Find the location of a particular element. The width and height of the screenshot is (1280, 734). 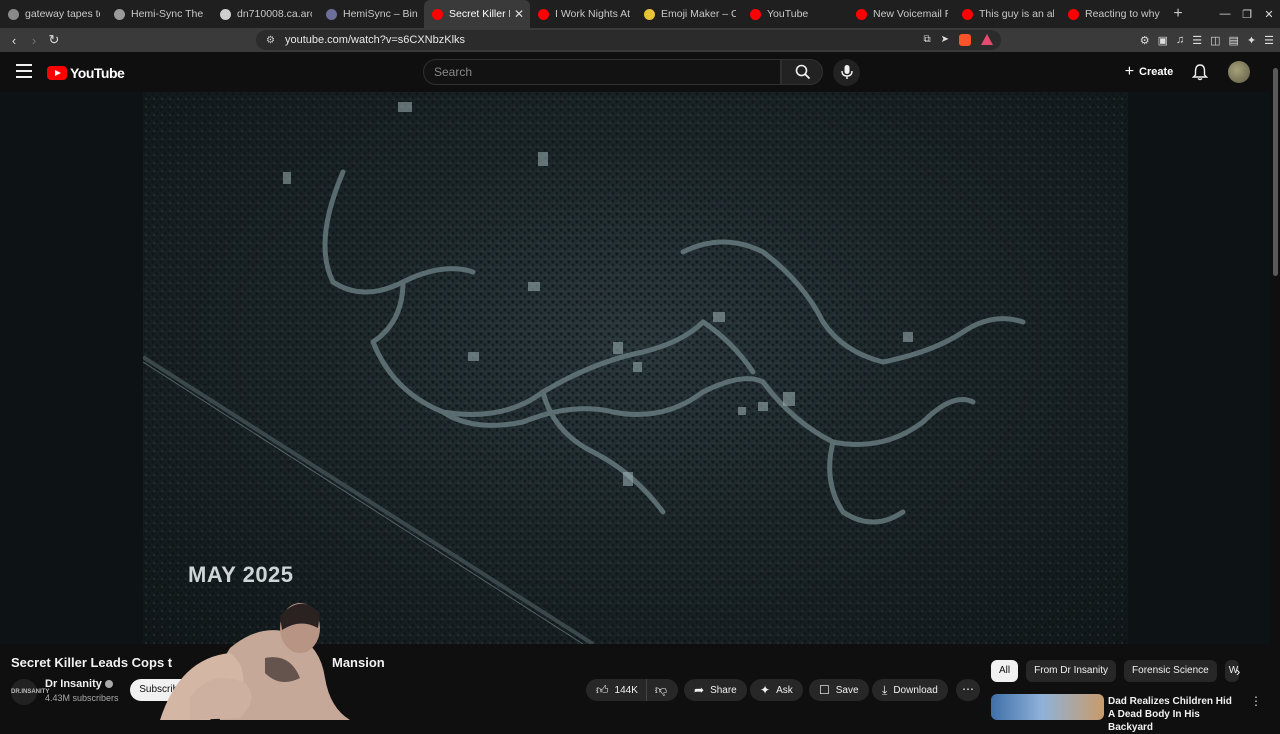

create-button: + Create is located at coordinates (1149, 72).